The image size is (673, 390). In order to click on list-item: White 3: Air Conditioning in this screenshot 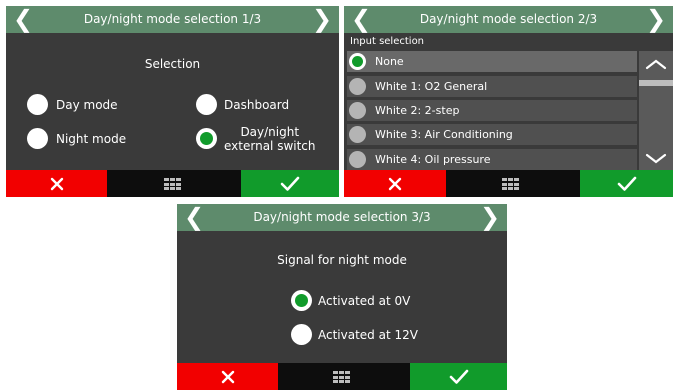, I will do `click(492, 134)`.